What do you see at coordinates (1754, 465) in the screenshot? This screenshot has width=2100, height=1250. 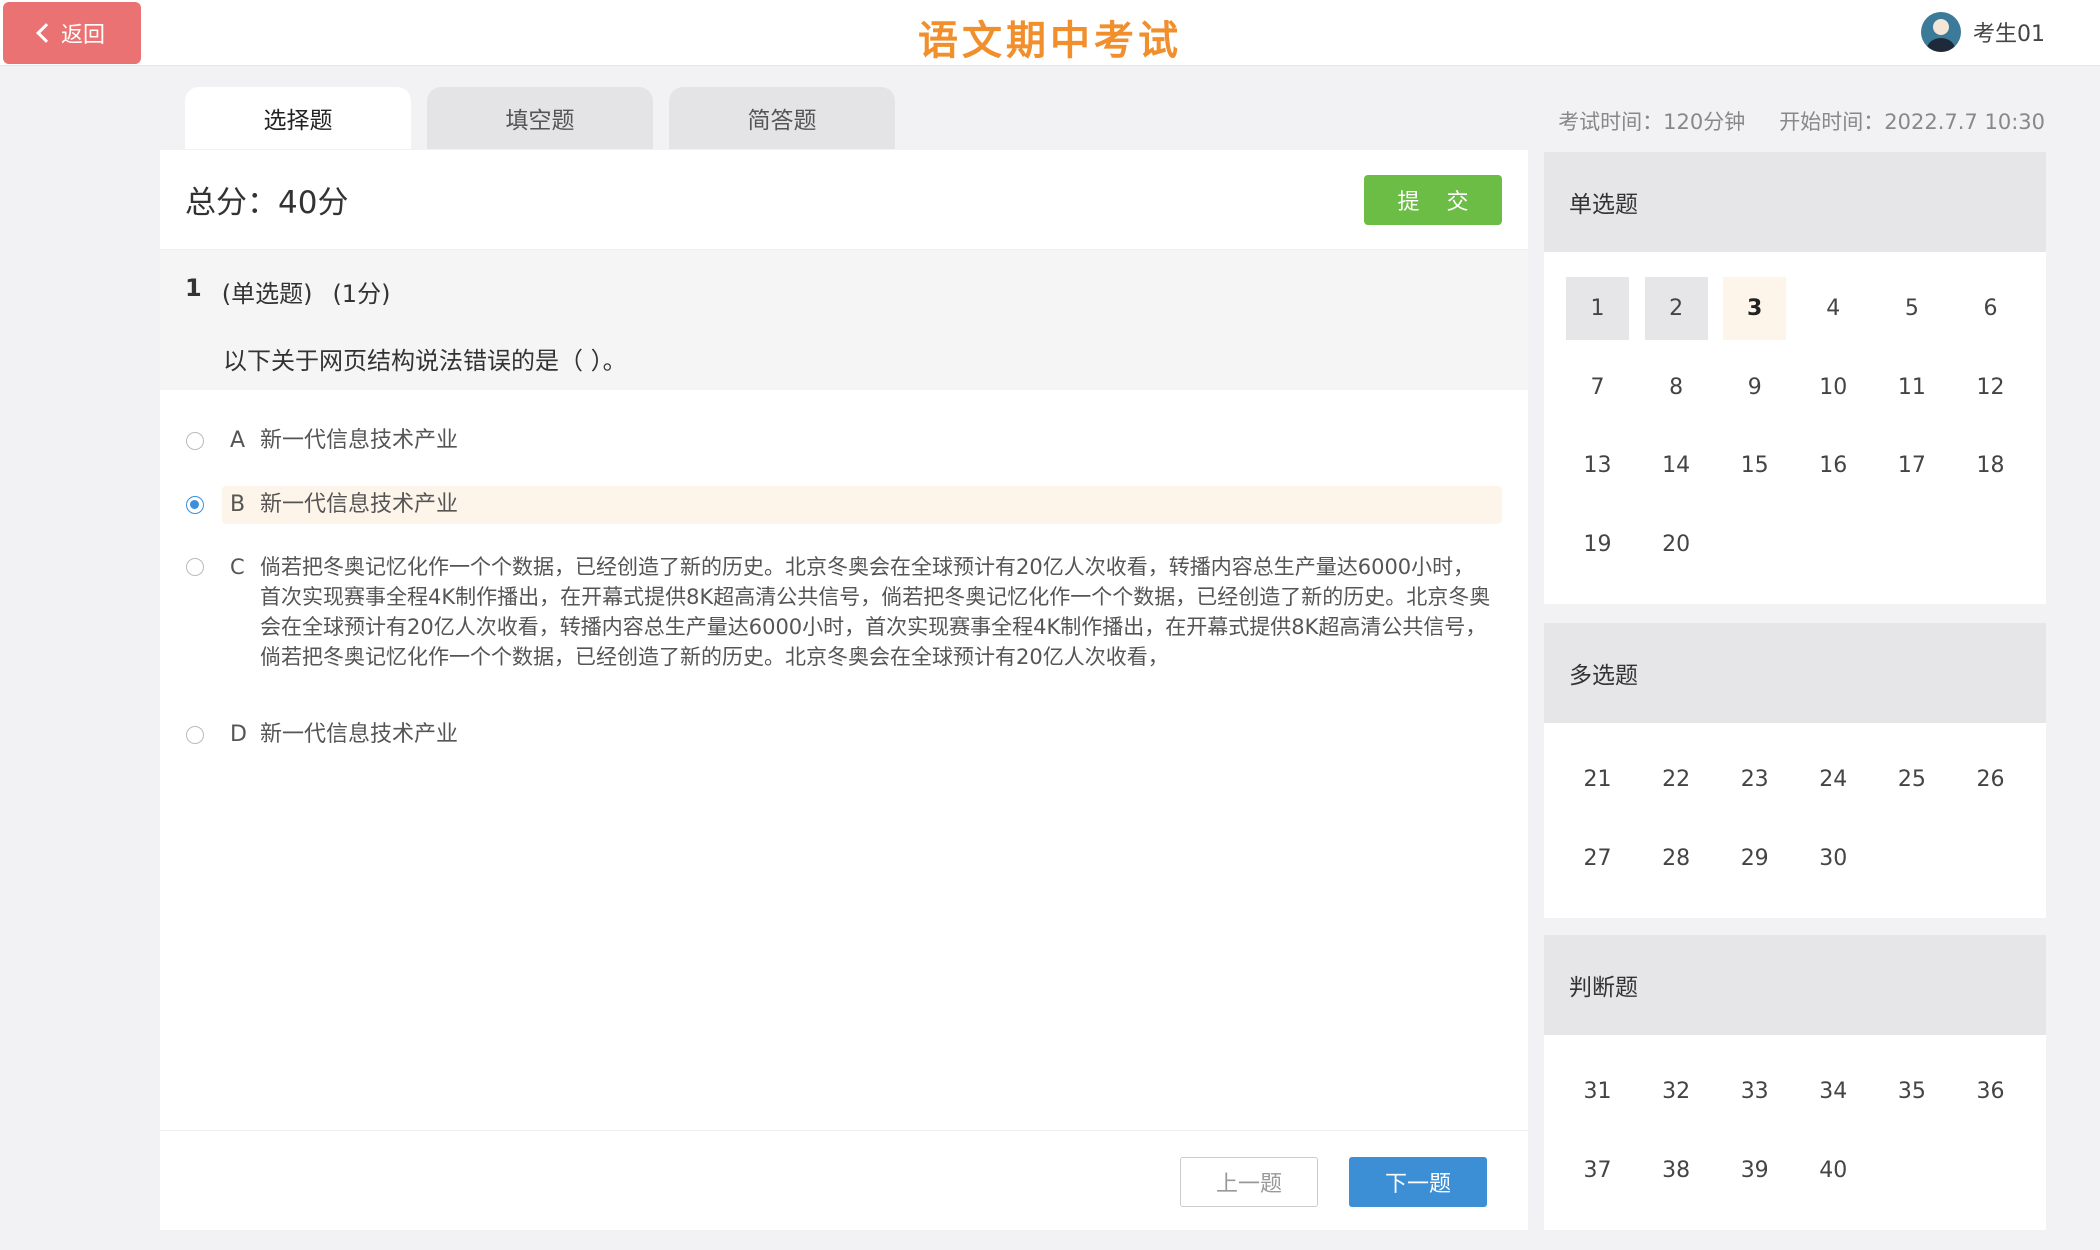 I see `question-number-15: 15` at bounding box center [1754, 465].